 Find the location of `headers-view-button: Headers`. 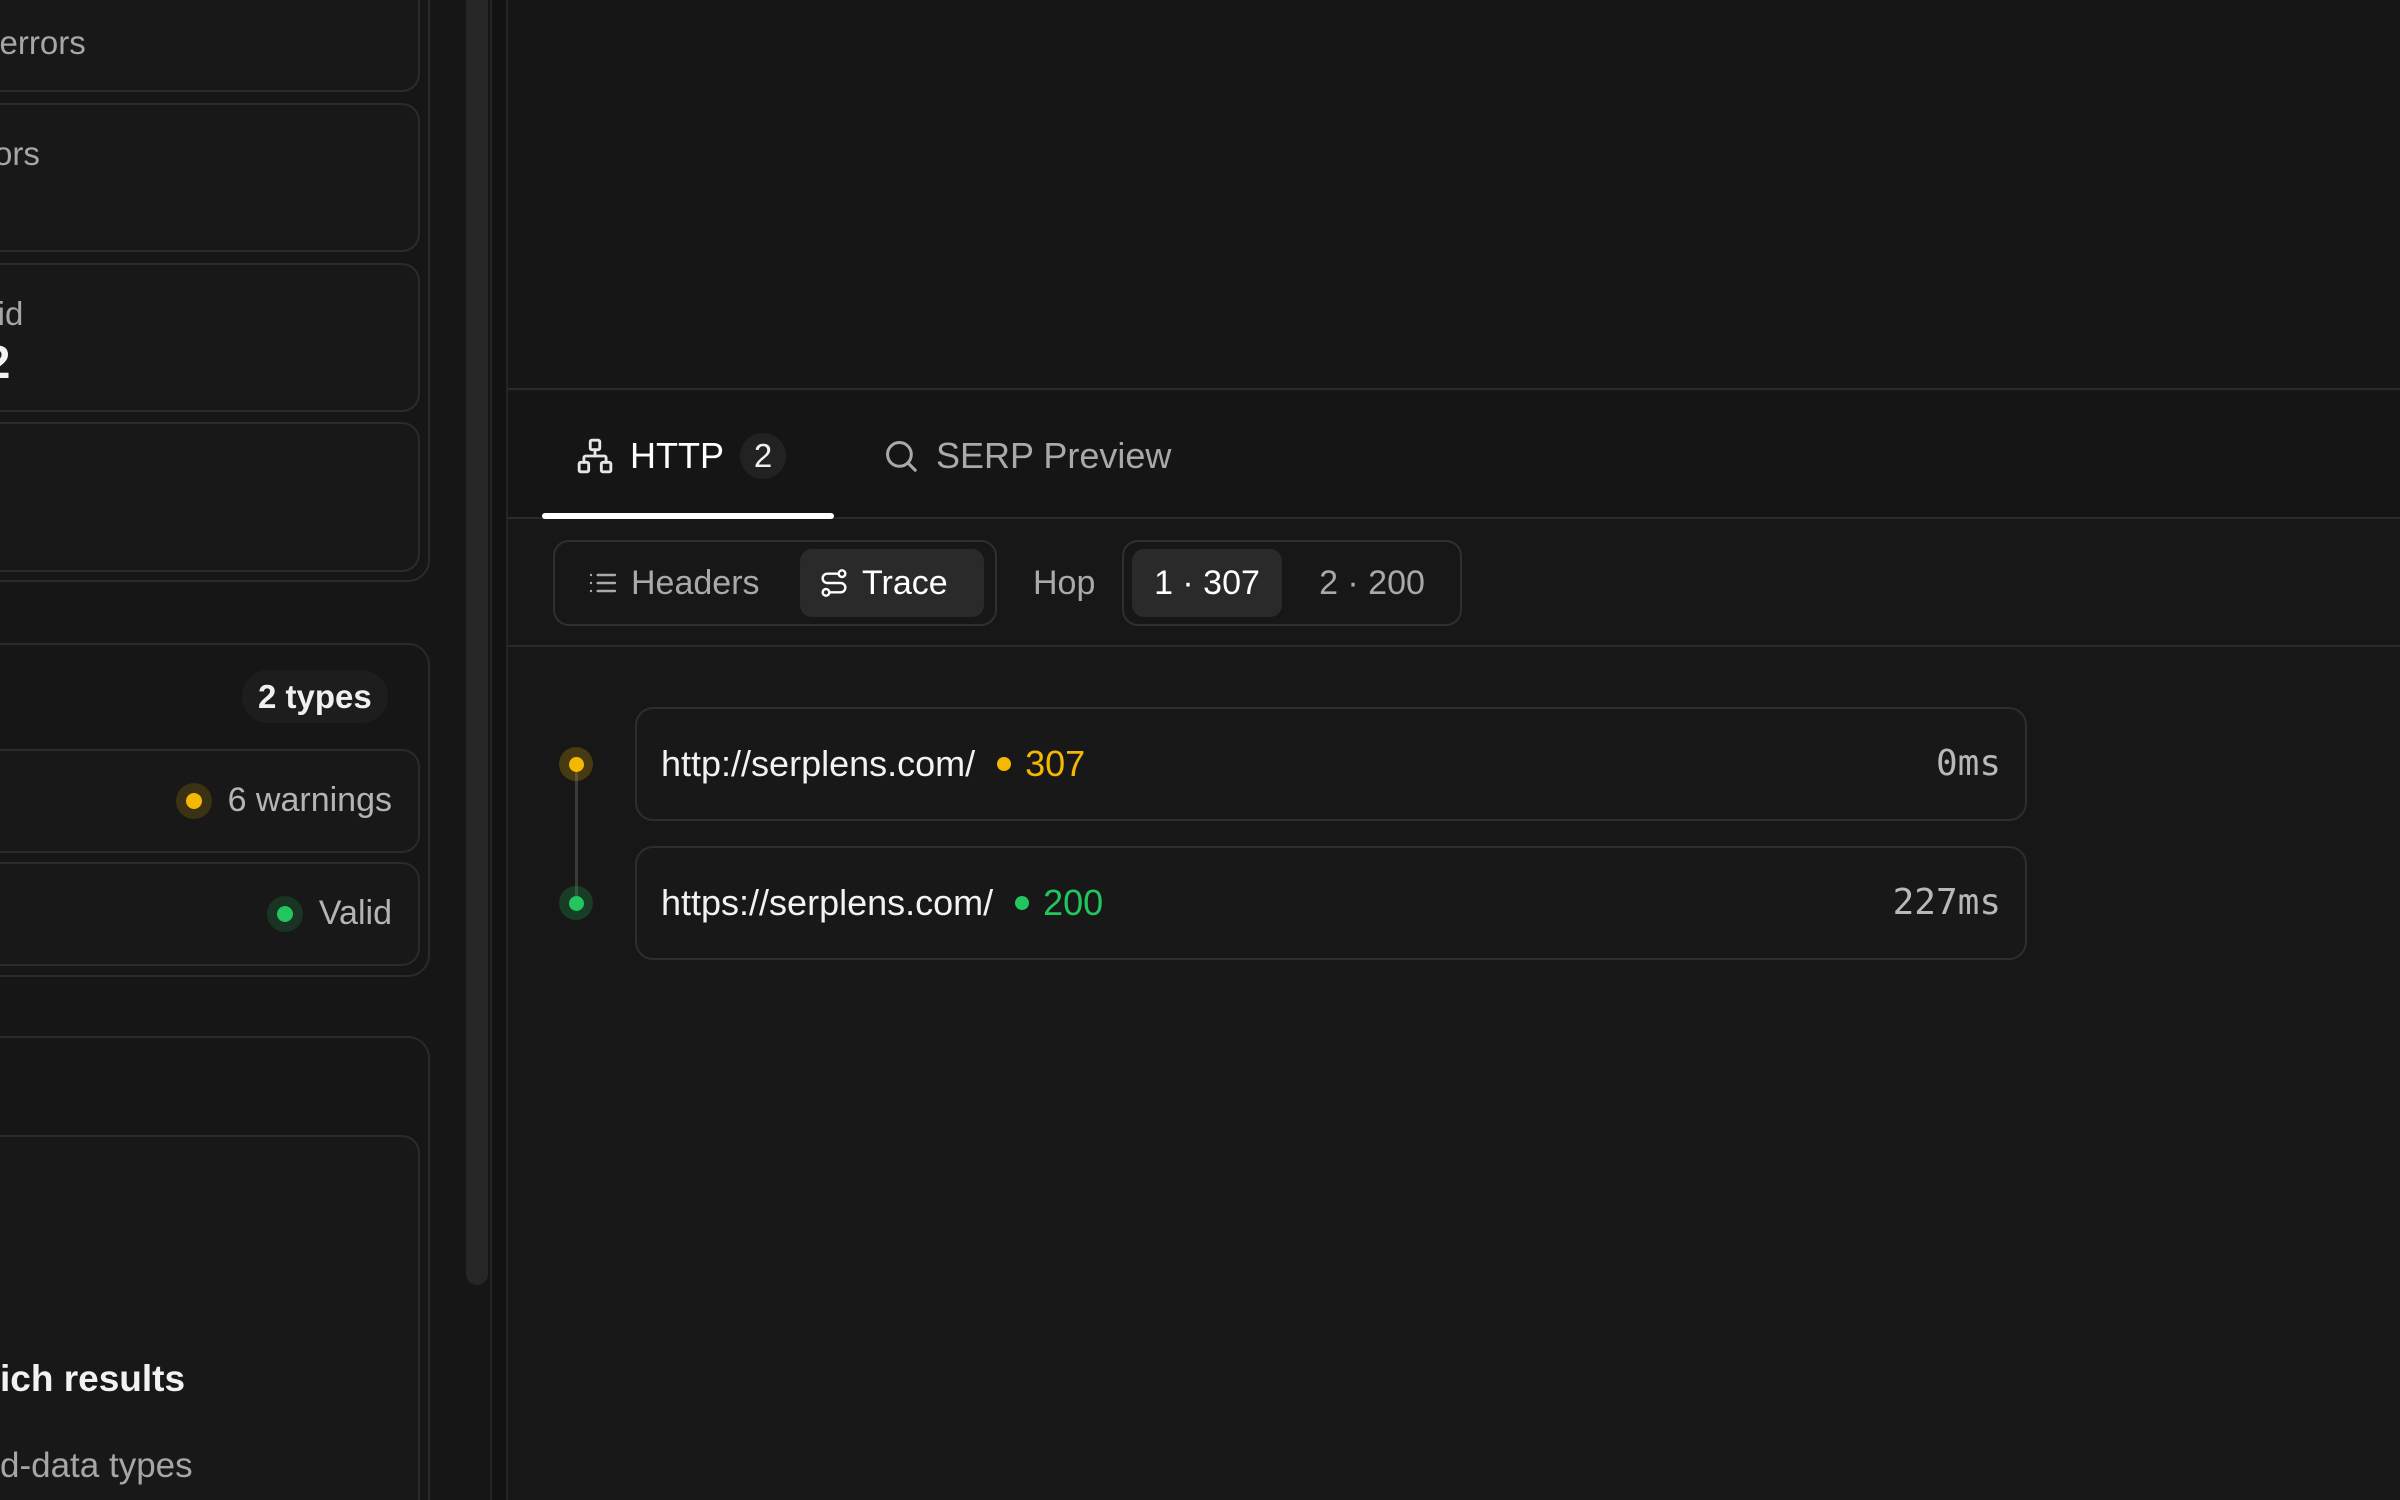

headers-view-button: Headers is located at coordinates (679, 583).